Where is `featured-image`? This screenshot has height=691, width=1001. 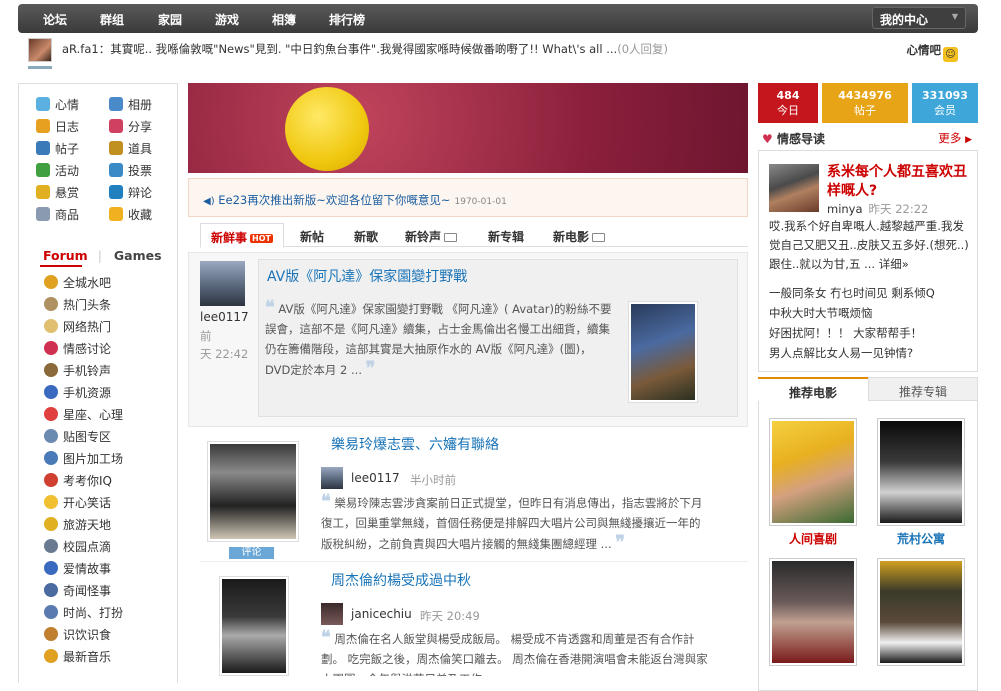
featured-image is located at coordinates (794, 188).